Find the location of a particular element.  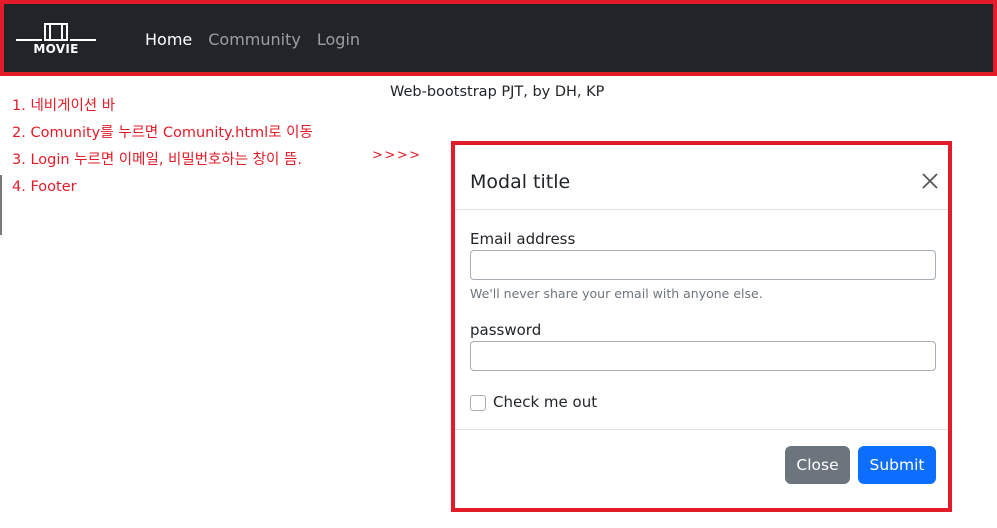

note-item: 1. 네비게이션 바 is located at coordinates (64, 106).